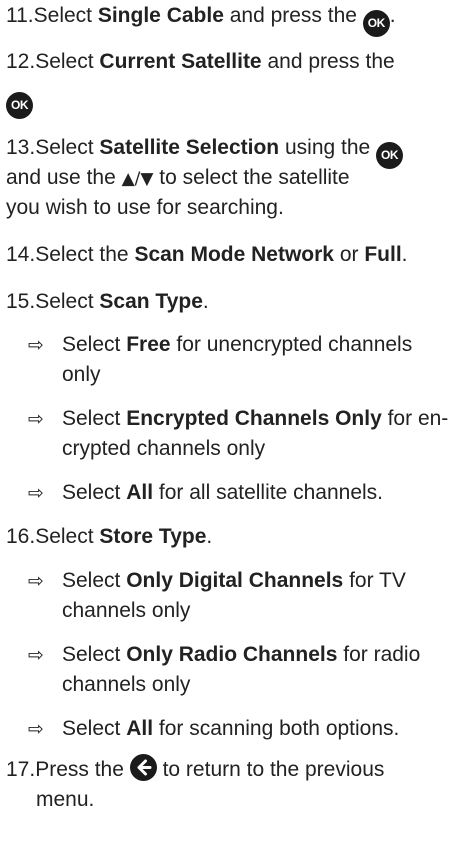 The image size is (470, 860). Describe the element at coordinates (328, 147) in the screenshot. I see `step-text: using the` at that location.